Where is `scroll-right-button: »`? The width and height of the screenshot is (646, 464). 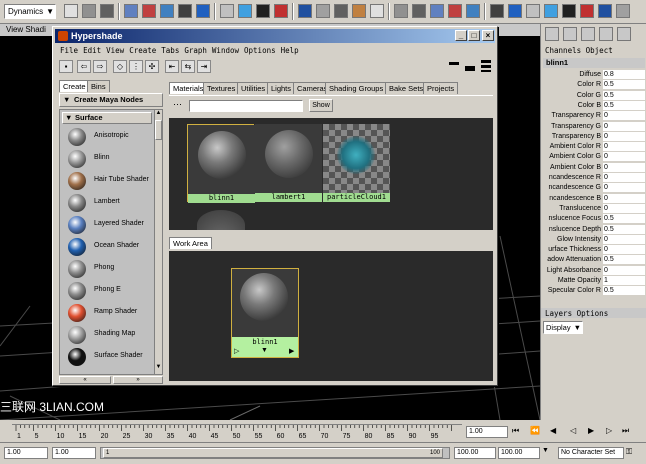 scroll-right-button: » is located at coordinates (138, 380).